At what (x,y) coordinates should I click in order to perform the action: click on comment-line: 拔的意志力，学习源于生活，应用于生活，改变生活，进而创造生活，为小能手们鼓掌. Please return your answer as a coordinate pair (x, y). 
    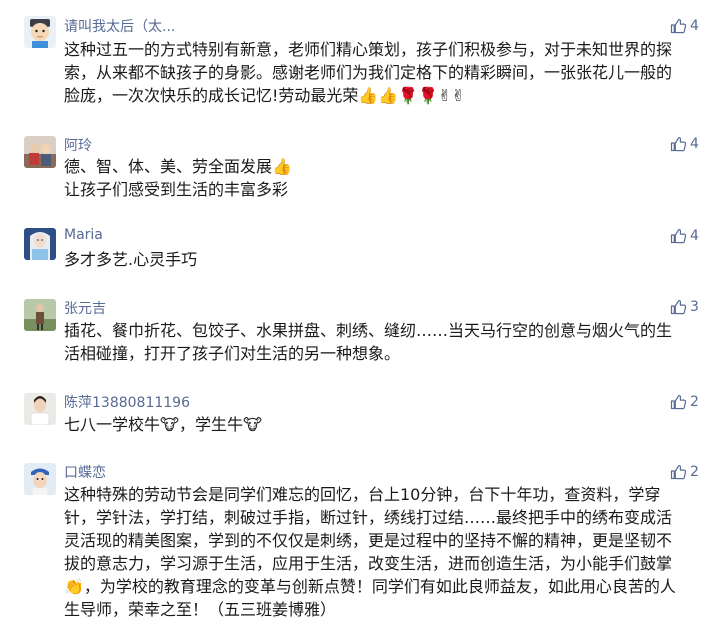
    Looking at the image, I should click on (368, 563).